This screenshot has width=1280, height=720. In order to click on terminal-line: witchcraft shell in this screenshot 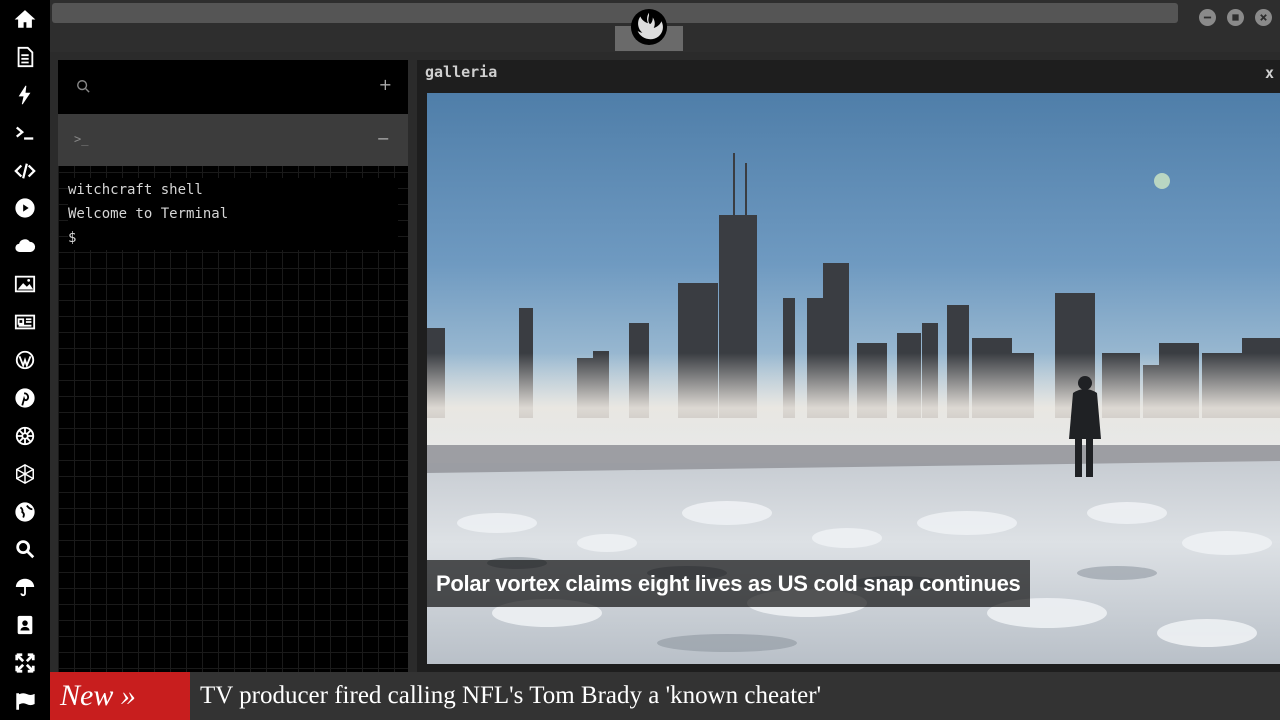, I will do `click(135, 190)`.